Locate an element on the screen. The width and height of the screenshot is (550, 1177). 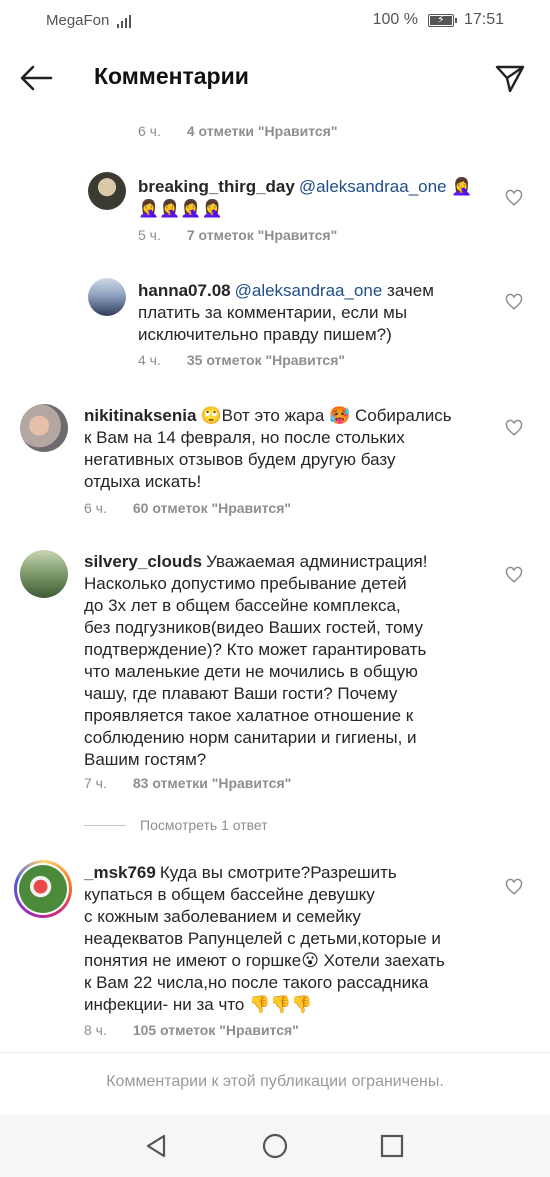
comment-meta: 6 ч. 60 отметок "Нравится" is located at coordinates (187, 508).